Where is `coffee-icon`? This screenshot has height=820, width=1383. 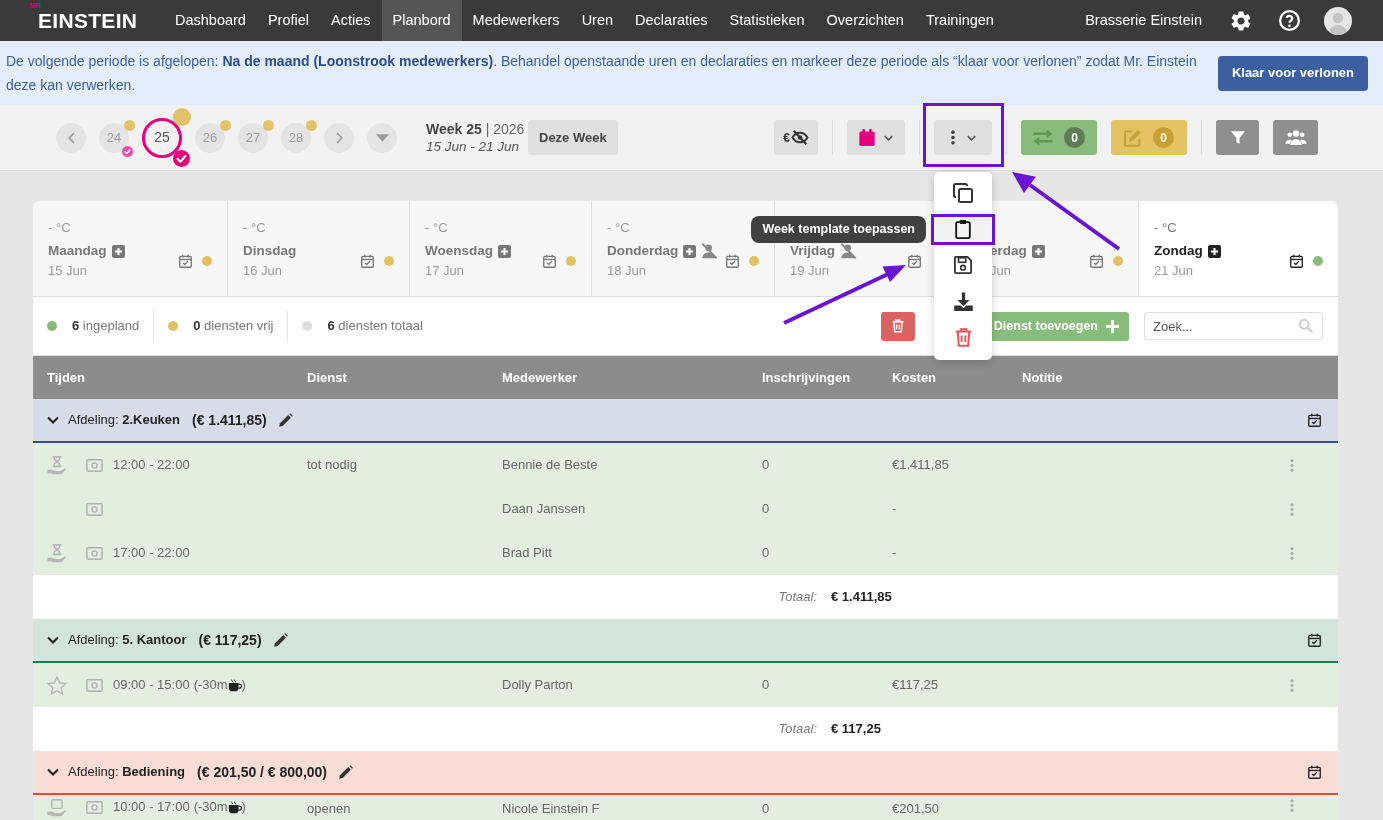 coffee-icon is located at coordinates (234, 807).